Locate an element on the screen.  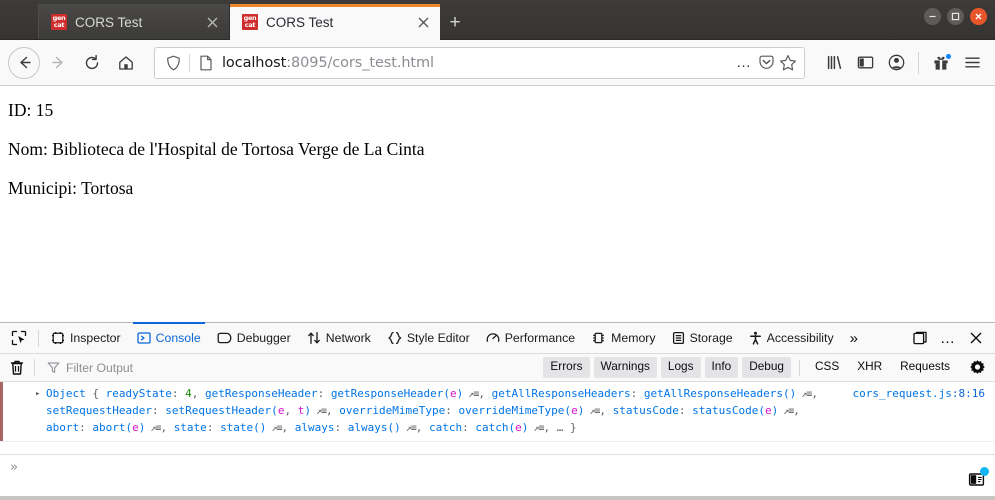
extensions-gift-icon is located at coordinates (941, 63).